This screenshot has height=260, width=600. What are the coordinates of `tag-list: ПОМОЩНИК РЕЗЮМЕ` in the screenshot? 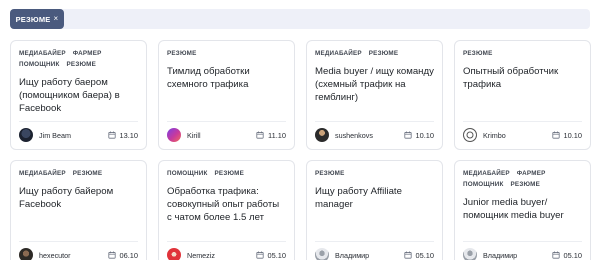 It's located at (226, 174).